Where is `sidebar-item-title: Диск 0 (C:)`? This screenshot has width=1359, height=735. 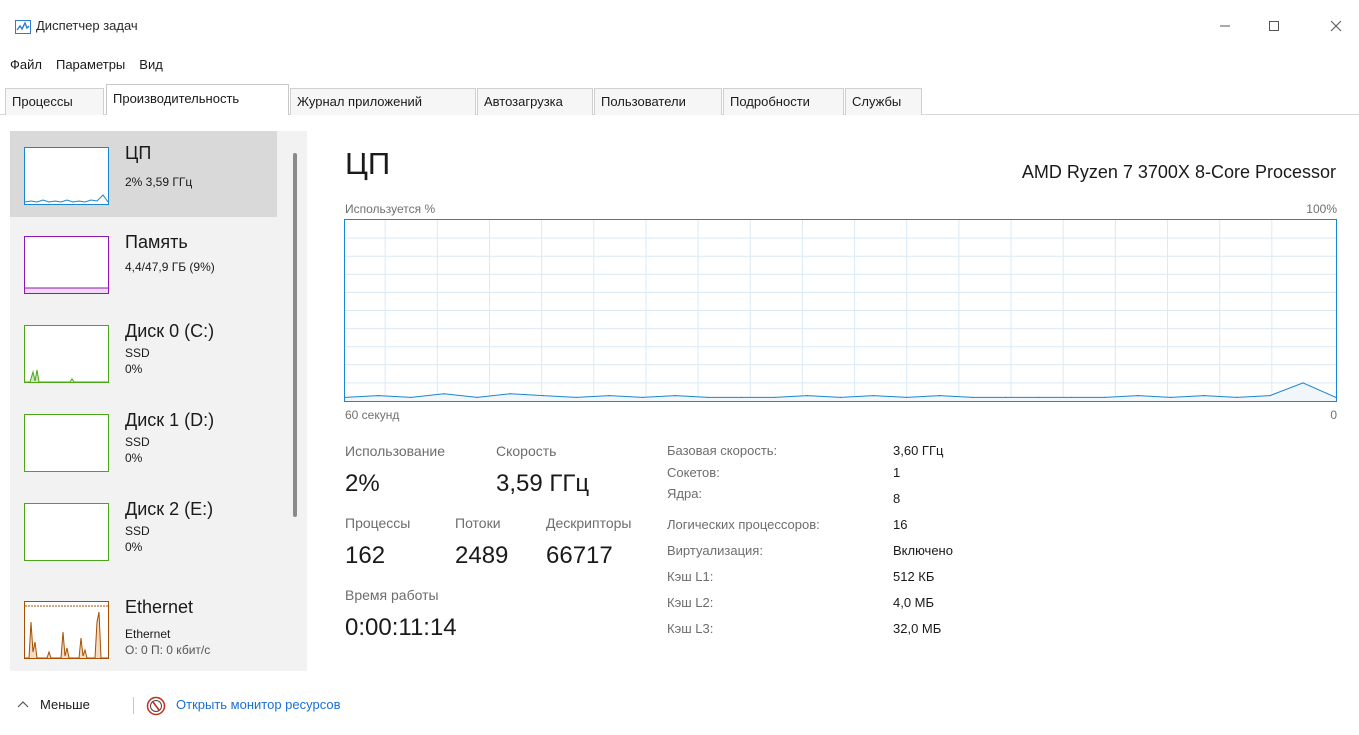
sidebar-item-title: Диск 0 (C:) is located at coordinates (170, 331).